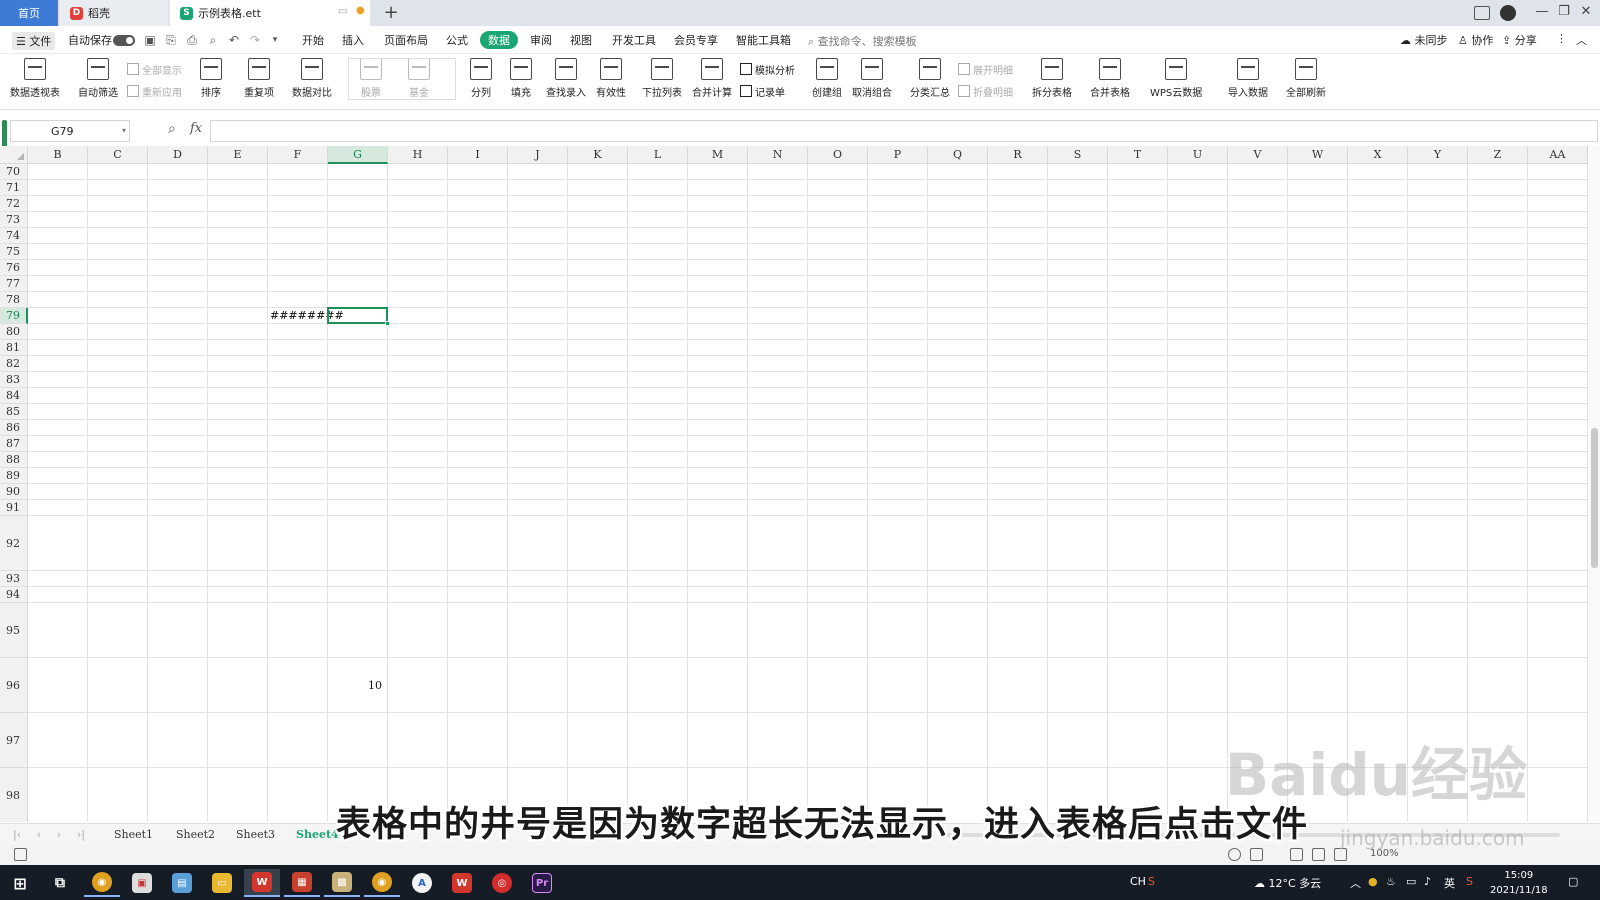  I want to click on row-header-81: 81, so click(14, 348).